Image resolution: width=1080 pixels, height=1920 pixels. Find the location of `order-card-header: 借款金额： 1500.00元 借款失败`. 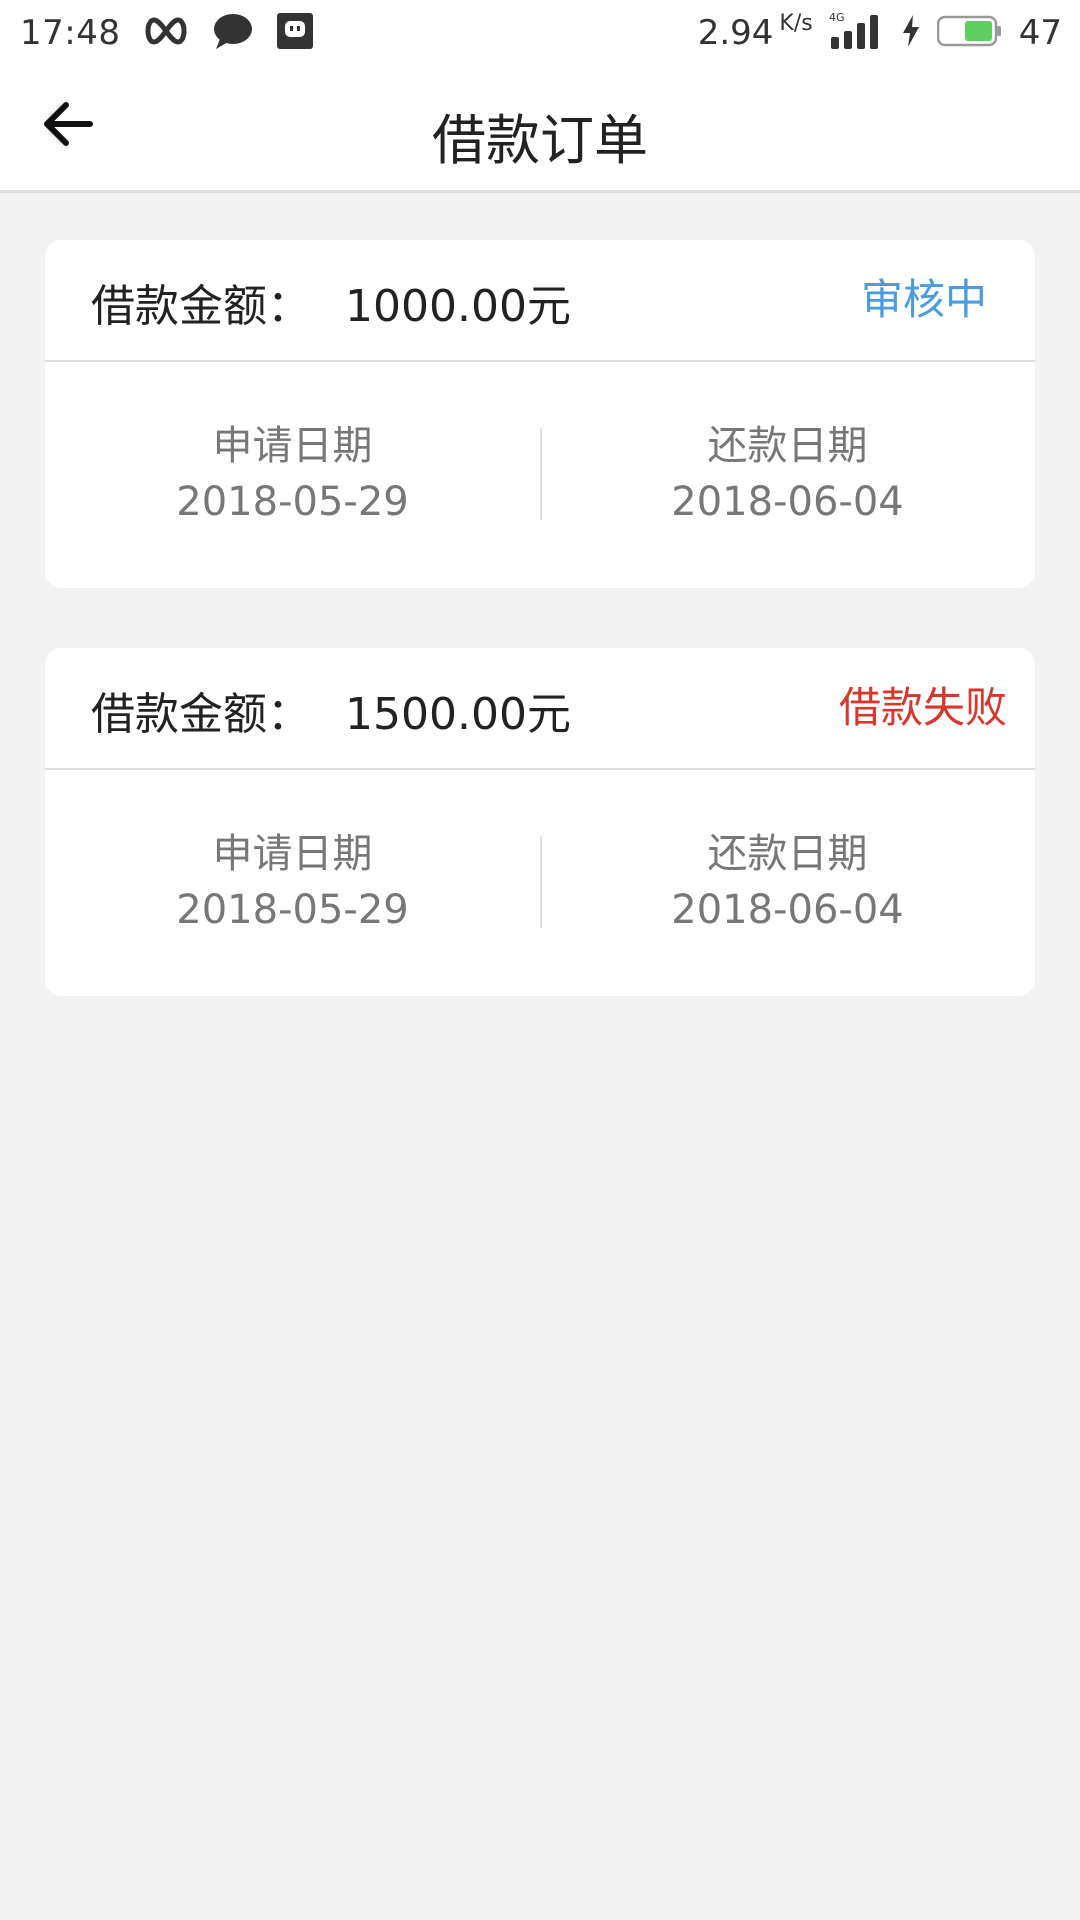

order-card-header: 借款金额： 1500.00元 借款失败 is located at coordinates (540, 709).